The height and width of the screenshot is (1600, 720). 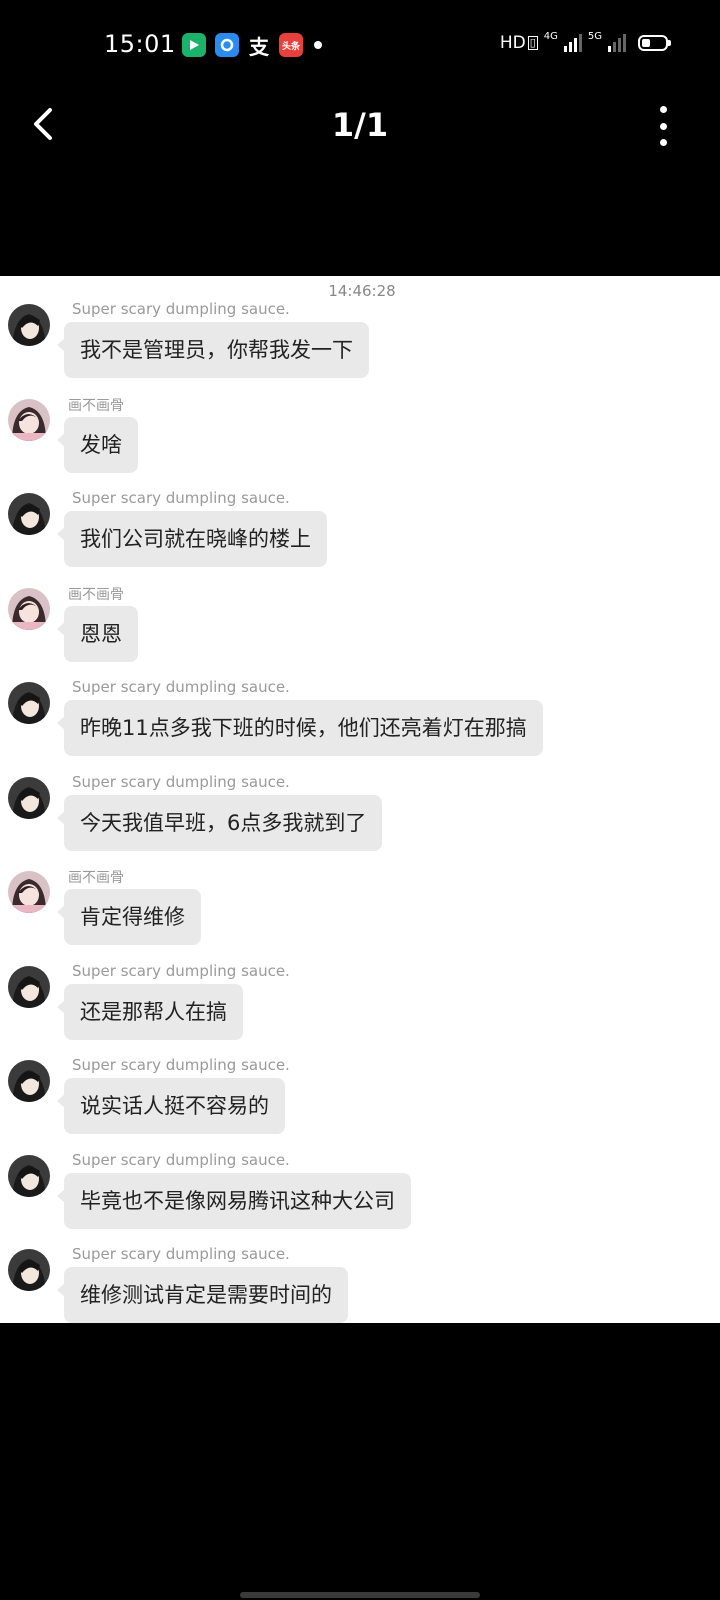 What do you see at coordinates (550, 36) in the screenshot?
I see `network-type-1: 4G` at bounding box center [550, 36].